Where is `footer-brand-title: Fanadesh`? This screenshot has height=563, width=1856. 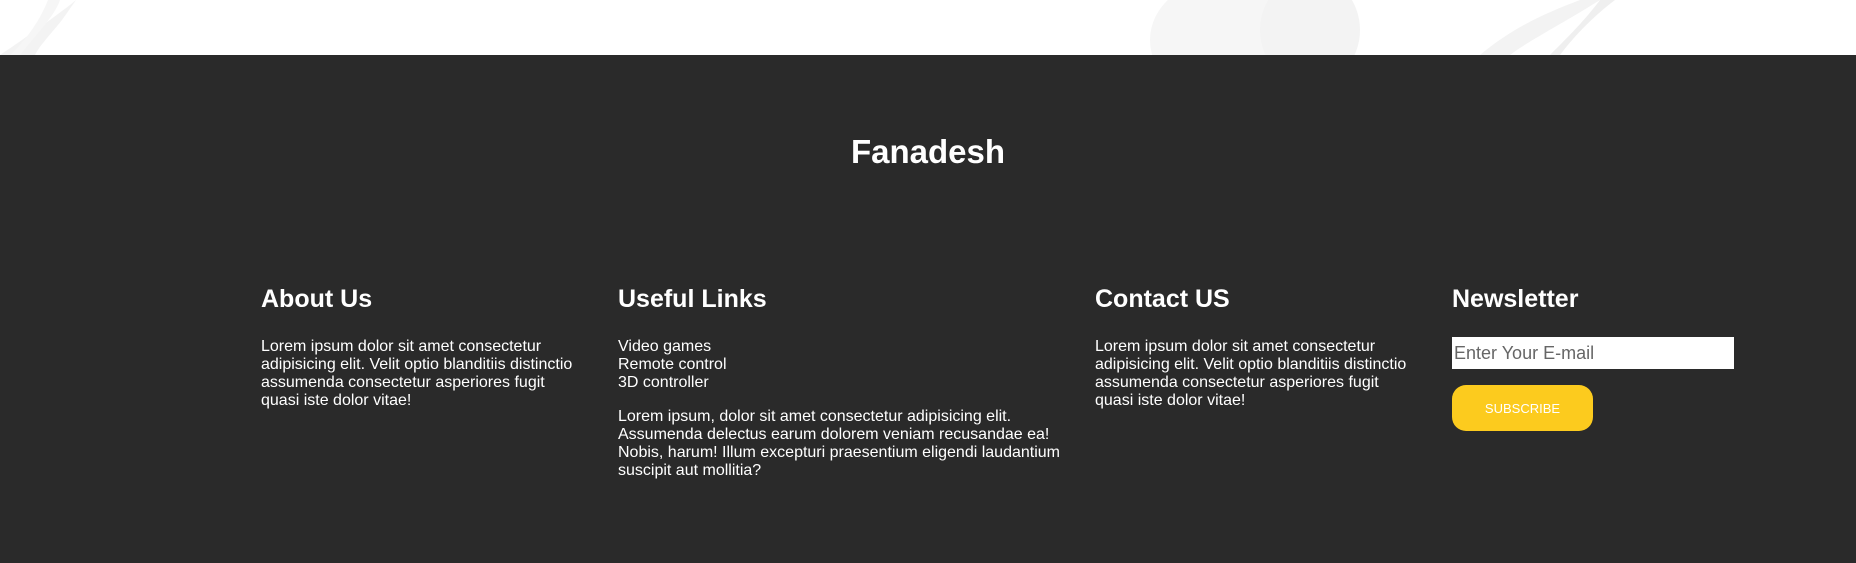
footer-brand-title: Fanadesh is located at coordinates (928, 151).